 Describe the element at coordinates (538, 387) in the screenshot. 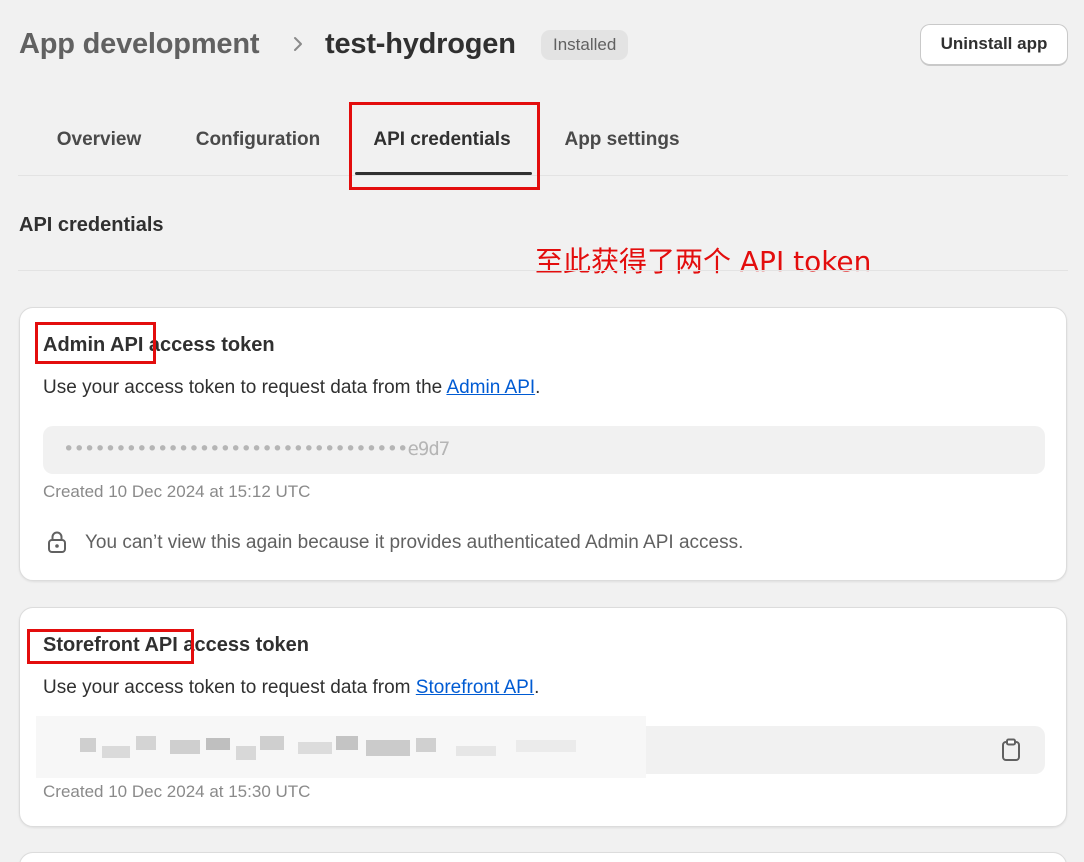

I see `admin-desc-suffix: .` at that location.